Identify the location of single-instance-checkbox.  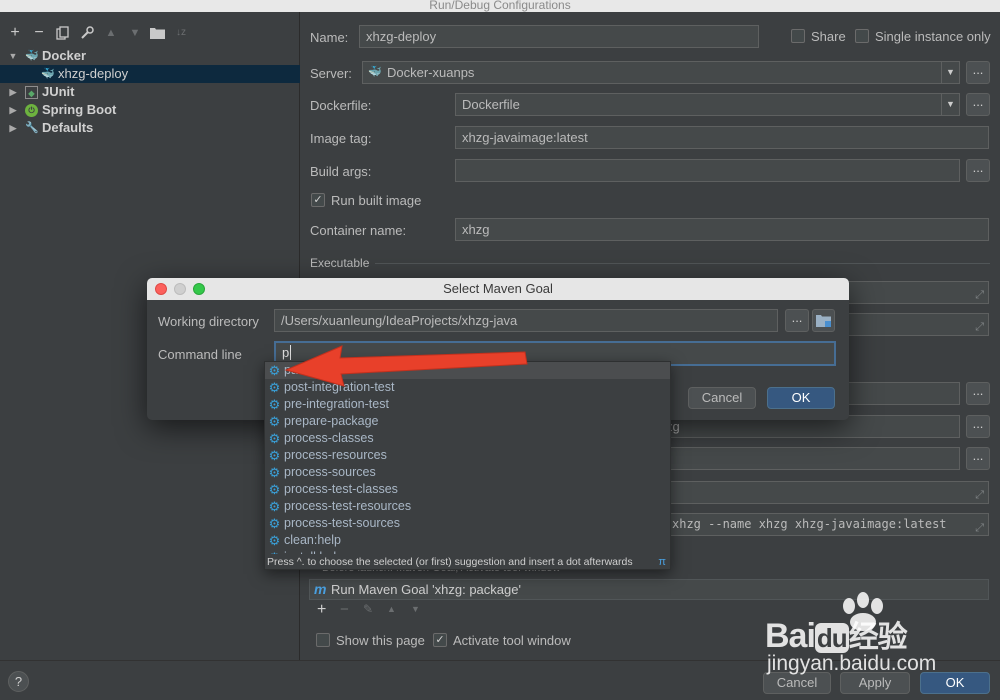
(862, 36).